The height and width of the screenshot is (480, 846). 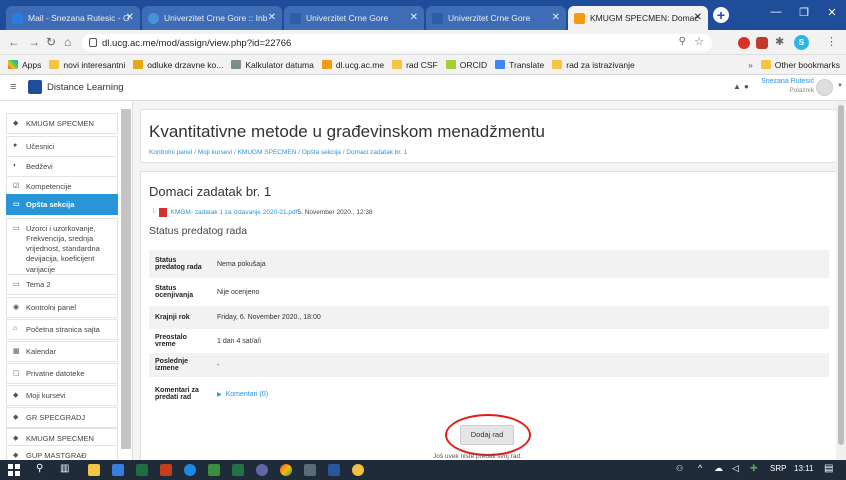 I want to click on forward-icon: →, so click(x=34, y=42).